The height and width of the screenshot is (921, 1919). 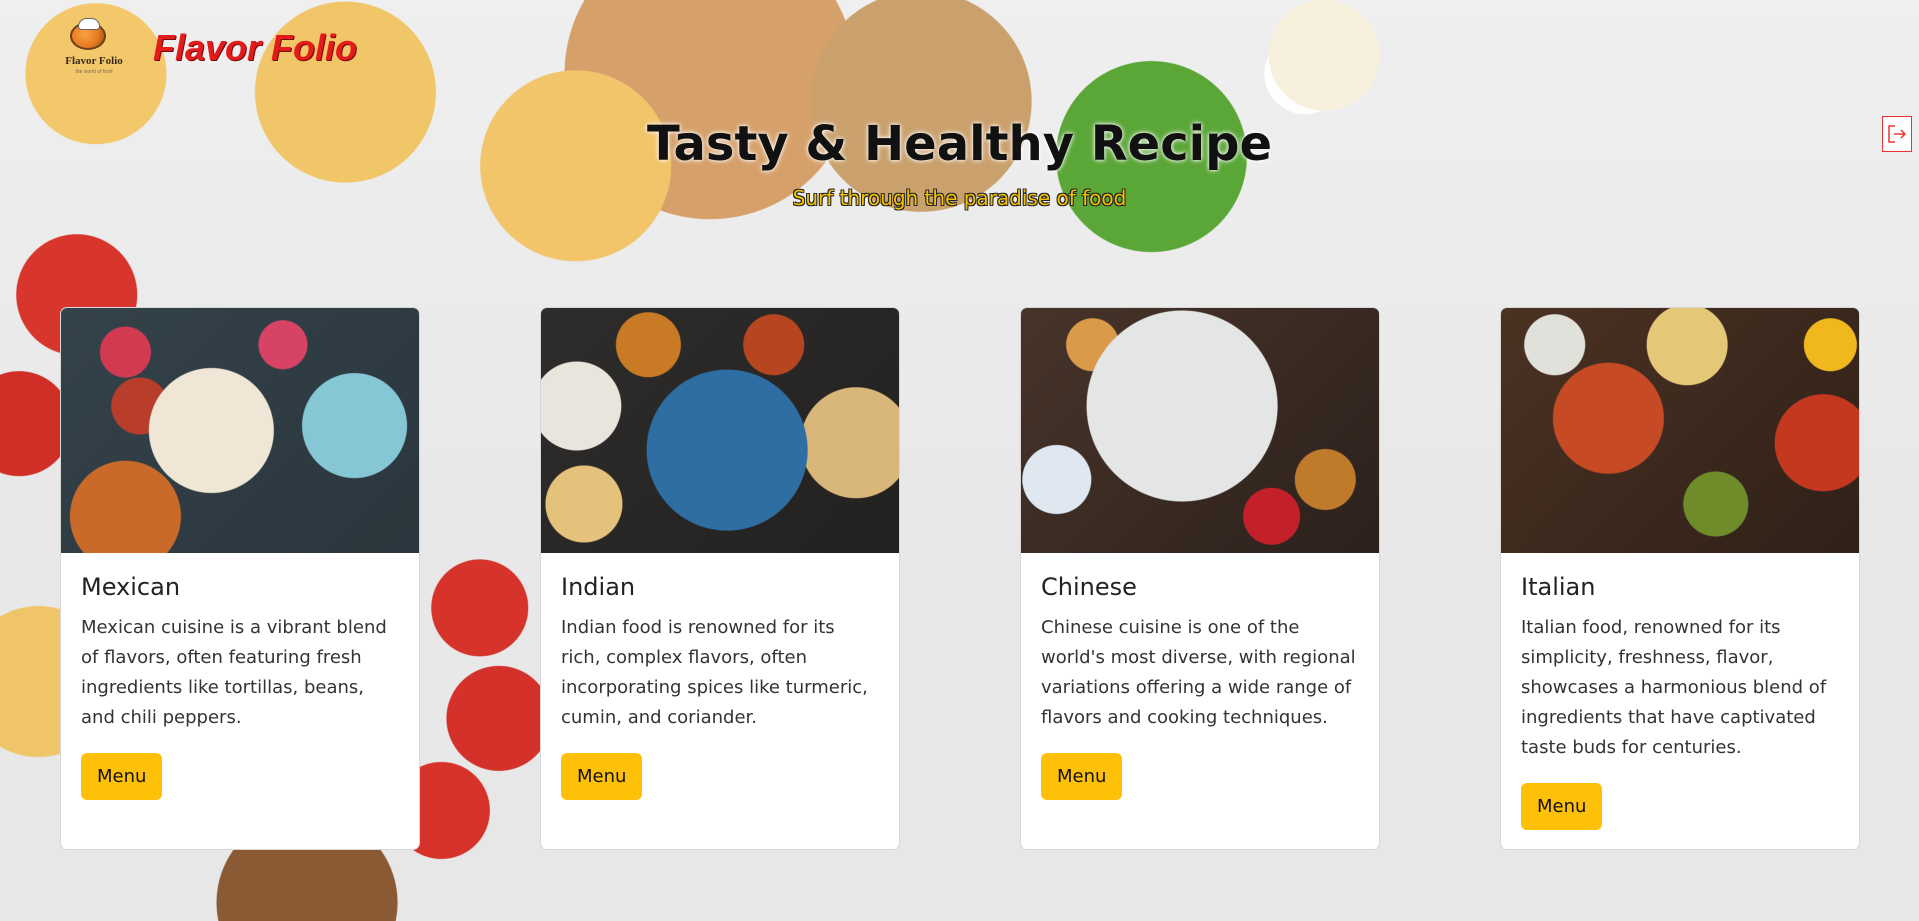 What do you see at coordinates (598, 587) in the screenshot?
I see `card-title: Indian` at bounding box center [598, 587].